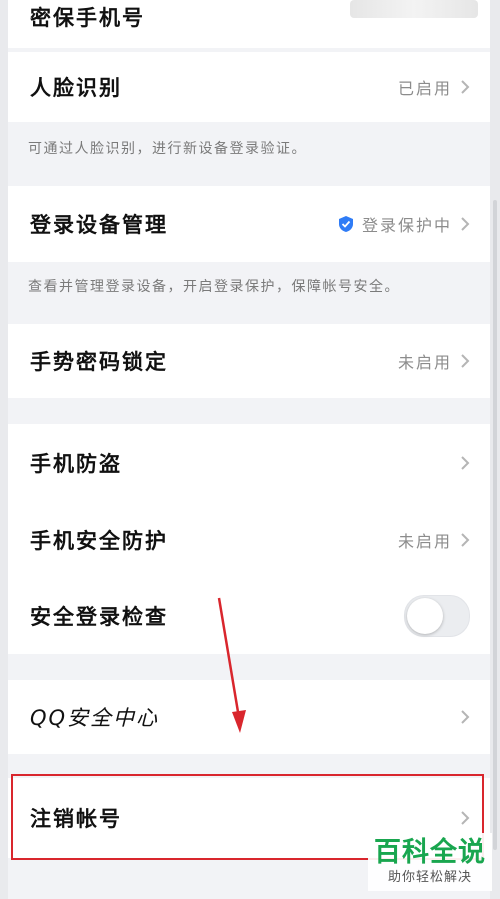  What do you see at coordinates (430, 852) in the screenshot?
I see `watermark-main: 百科全说` at bounding box center [430, 852].